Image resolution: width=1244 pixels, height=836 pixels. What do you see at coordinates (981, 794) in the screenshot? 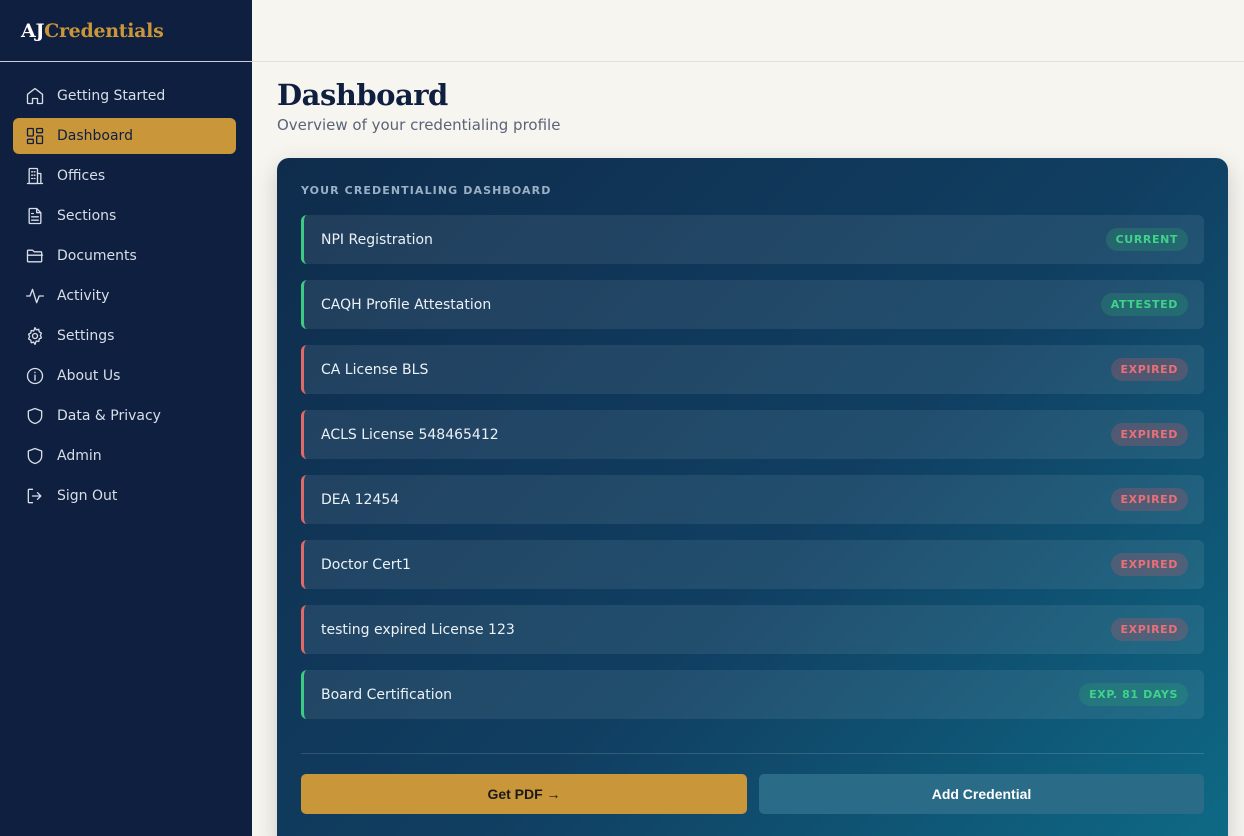
I see `add-credential-button: Add Credential` at bounding box center [981, 794].